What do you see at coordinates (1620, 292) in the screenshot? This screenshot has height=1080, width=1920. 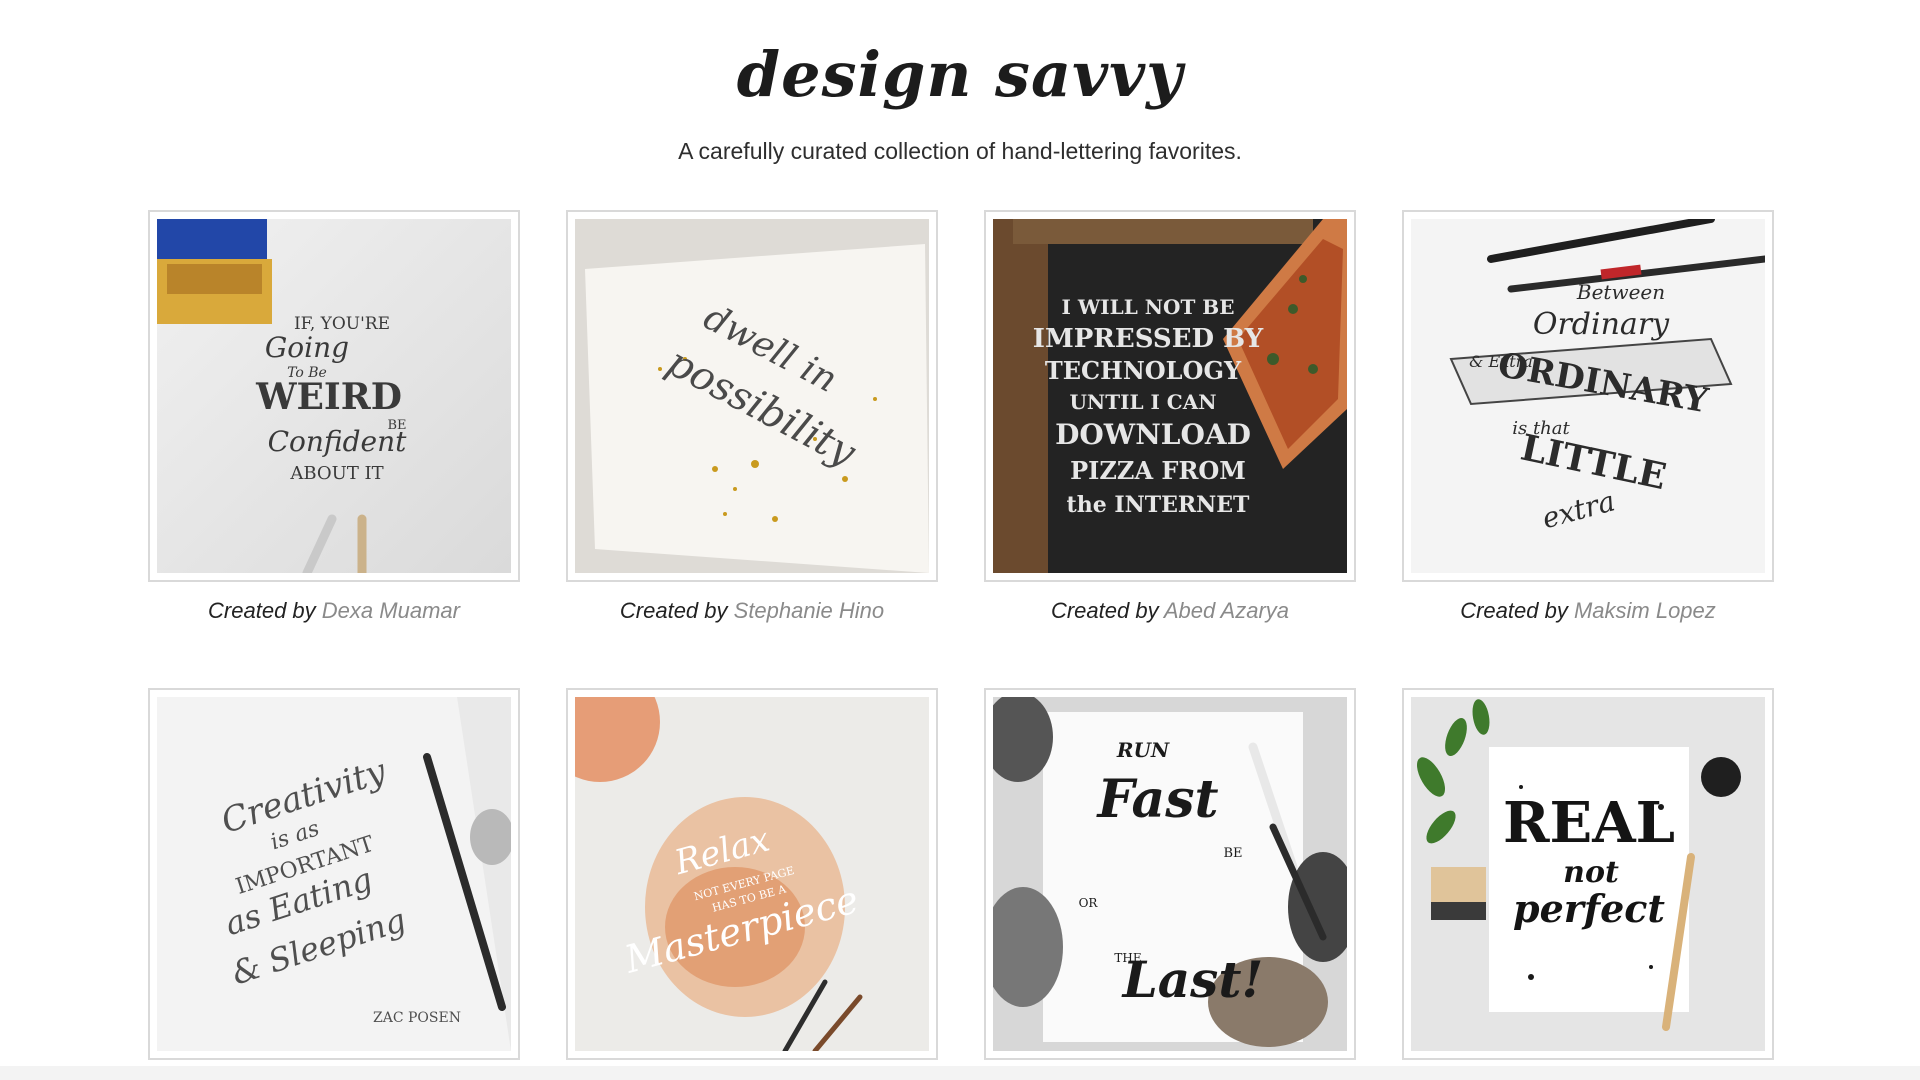 I see `art-text: Between` at bounding box center [1620, 292].